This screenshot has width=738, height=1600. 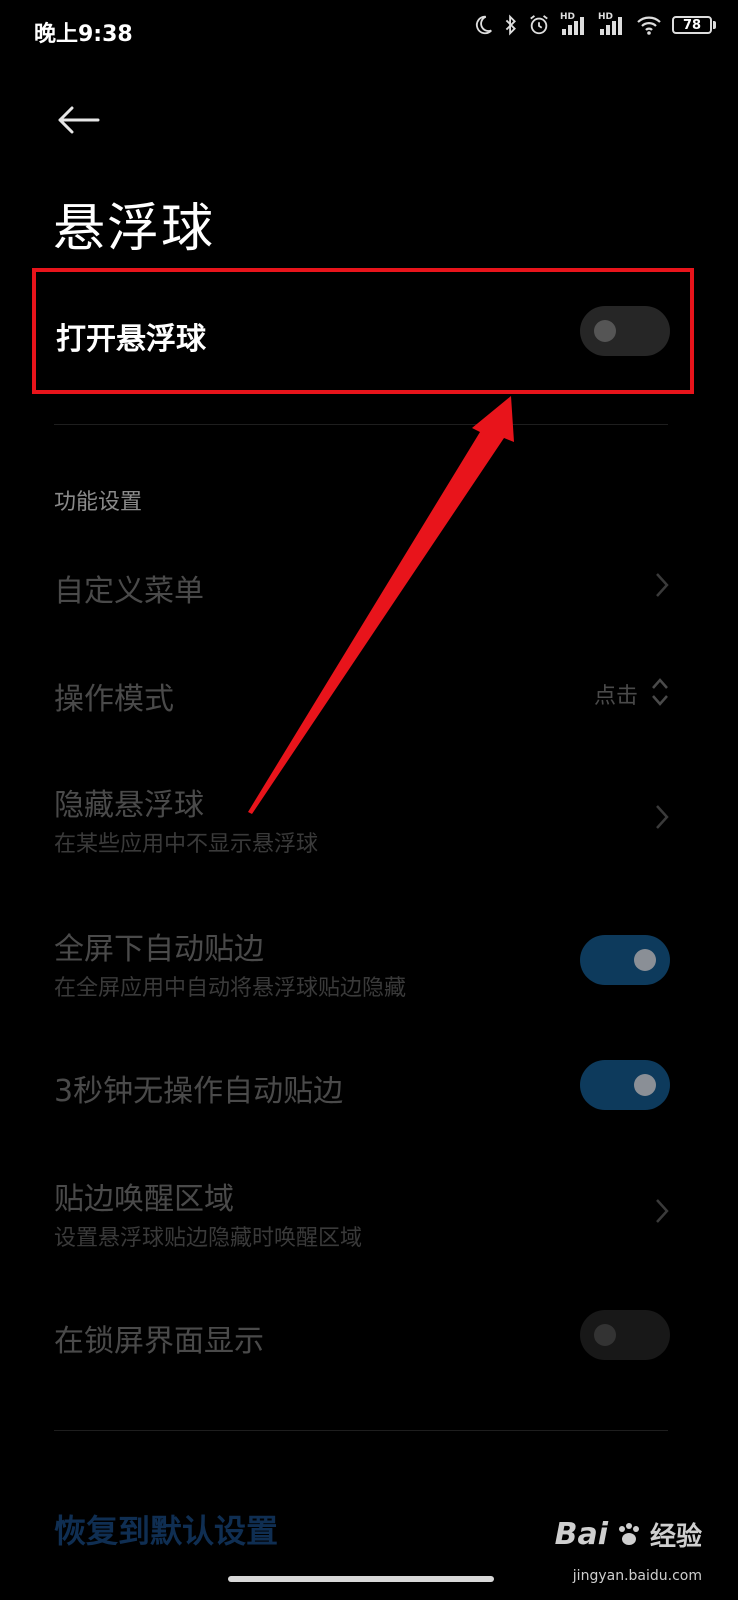 I want to click on watermark-url: jingyan.baidu.com, so click(x=637, y=1576).